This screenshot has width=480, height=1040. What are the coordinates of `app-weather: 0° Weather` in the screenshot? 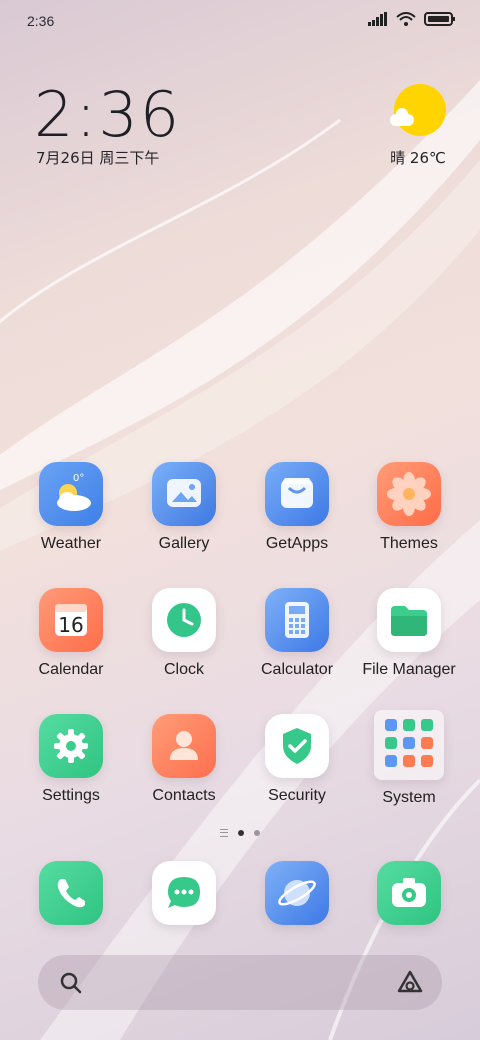 It's located at (71, 507).